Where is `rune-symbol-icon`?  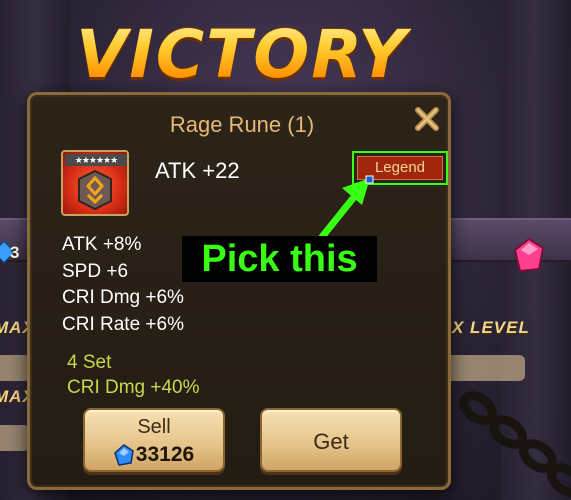 rune-symbol-icon is located at coordinates (95, 190).